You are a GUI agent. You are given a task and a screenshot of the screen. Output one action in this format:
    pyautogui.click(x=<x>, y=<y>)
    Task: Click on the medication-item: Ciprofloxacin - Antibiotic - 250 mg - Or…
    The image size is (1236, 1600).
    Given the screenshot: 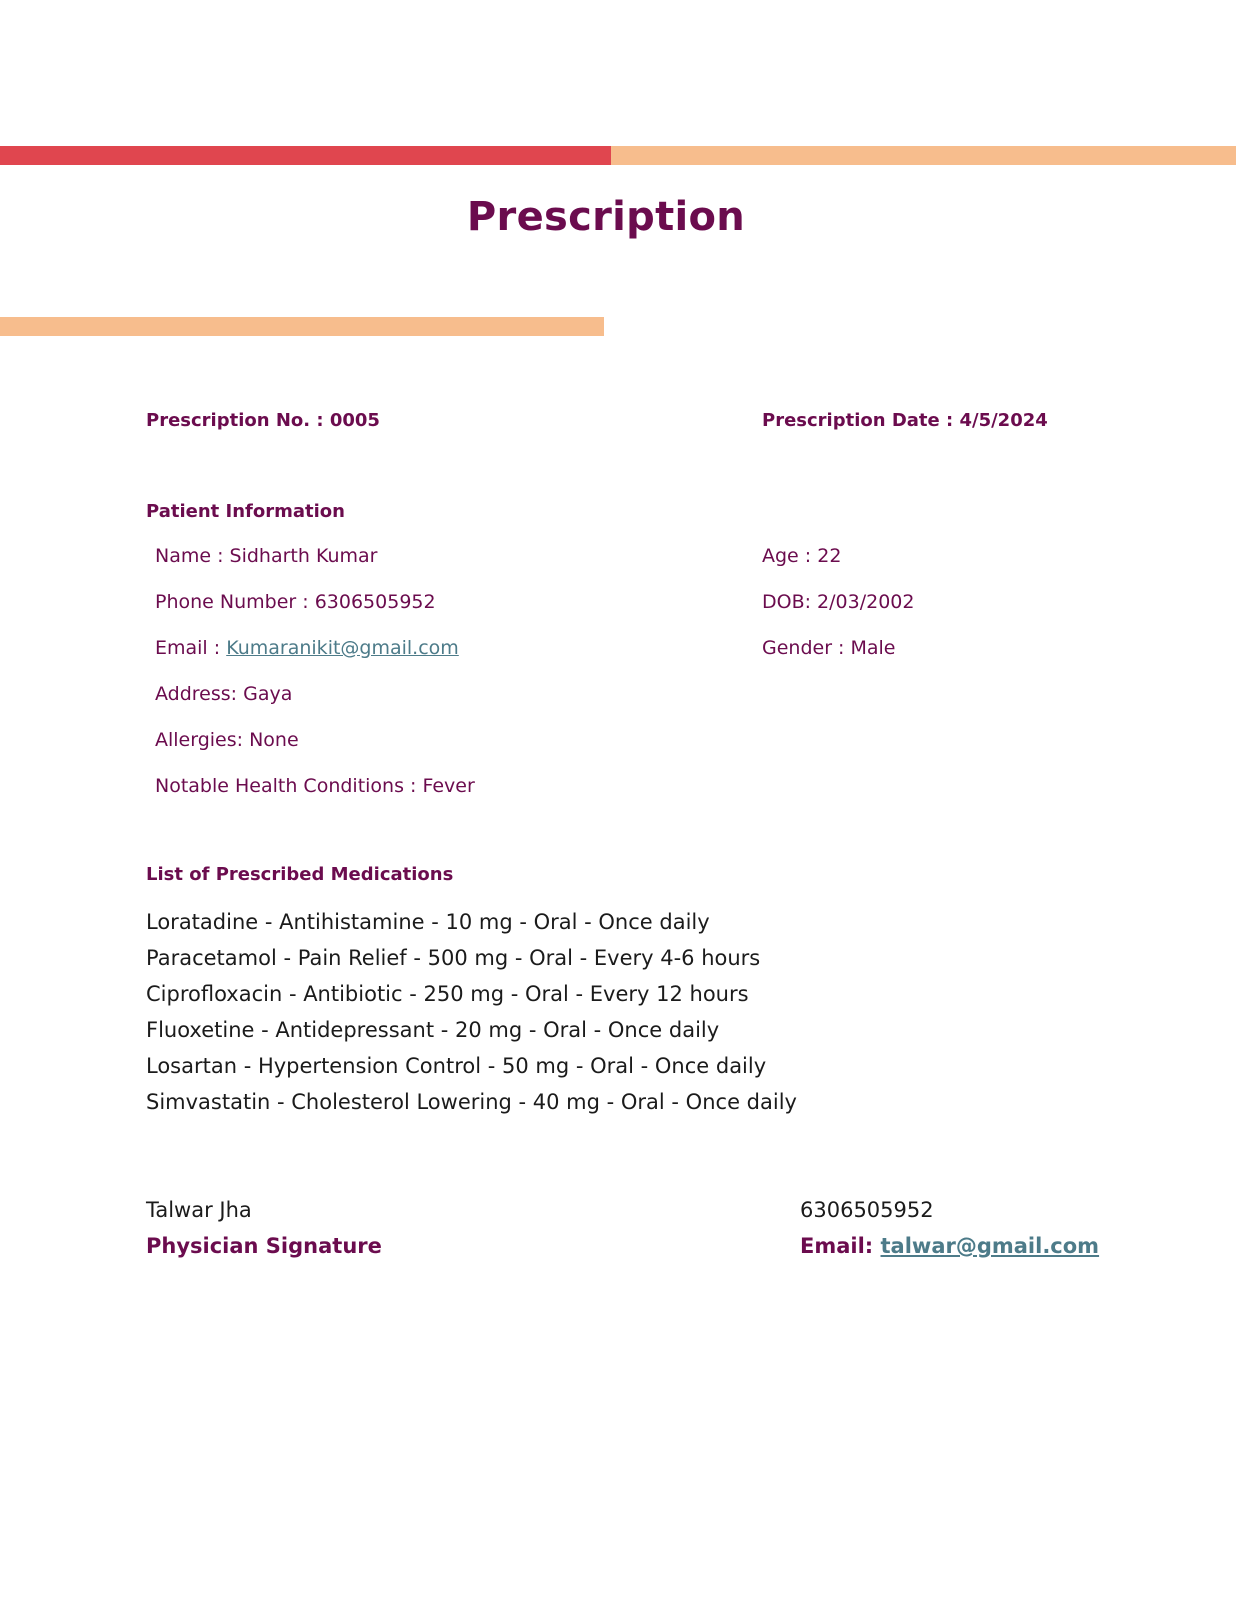 What is the action you would take?
    pyautogui.click(x=447, y=994)
    